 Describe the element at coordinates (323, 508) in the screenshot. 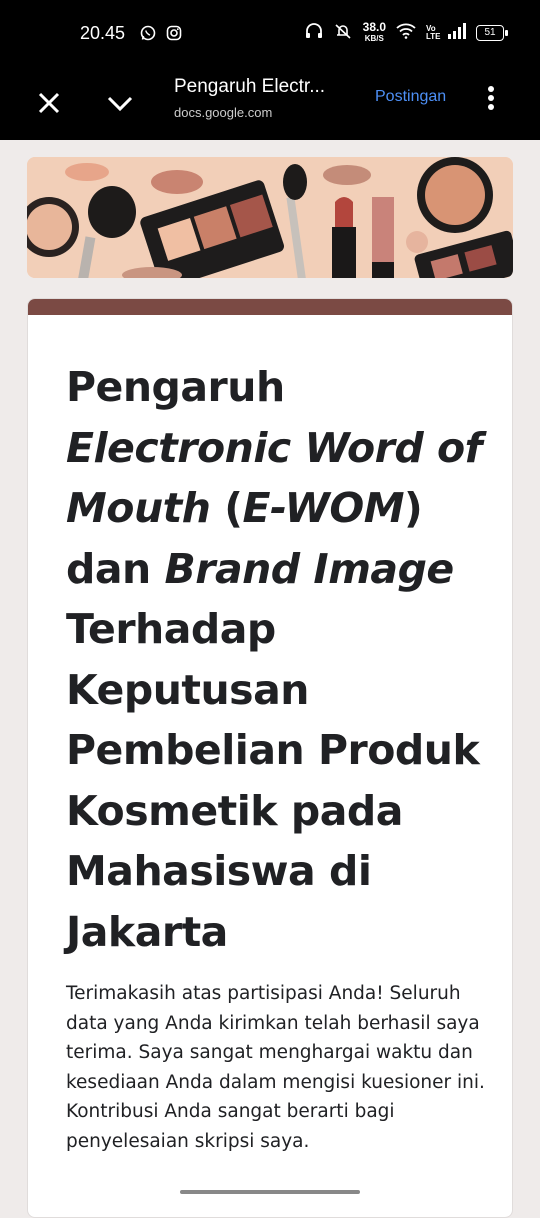

I see `title-part-italic: E-WOM` at that location.